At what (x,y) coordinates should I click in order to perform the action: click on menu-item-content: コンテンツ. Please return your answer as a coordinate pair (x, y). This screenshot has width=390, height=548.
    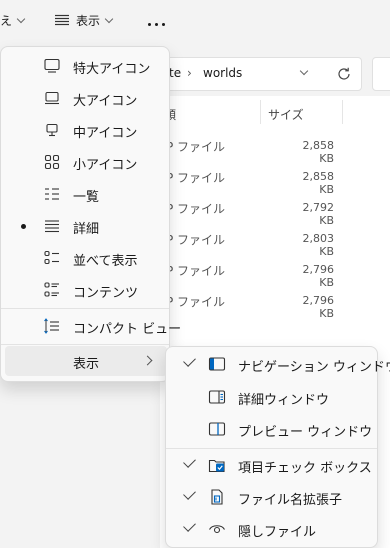
    Looking at the image, I should click on (86, 290).